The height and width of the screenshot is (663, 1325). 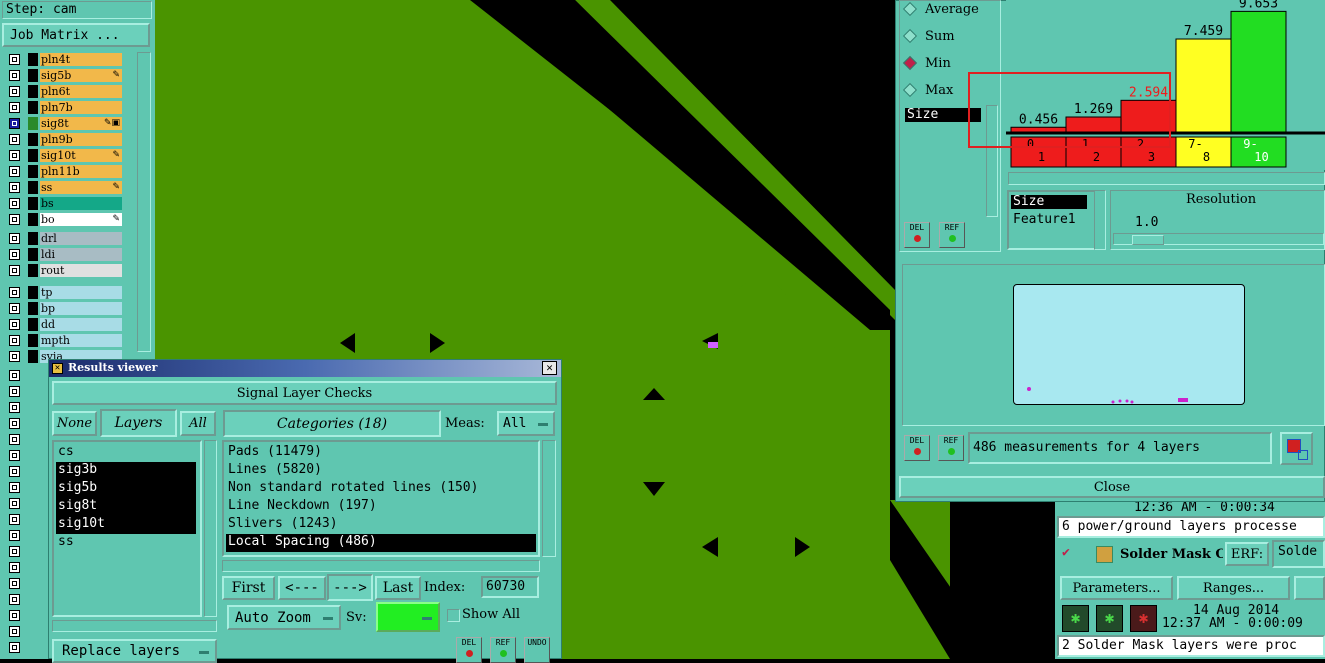 What do you see at coordinates (198, 423) in the screenshot?
I see `all-layers-button: All` at bounding box center [198, 423].